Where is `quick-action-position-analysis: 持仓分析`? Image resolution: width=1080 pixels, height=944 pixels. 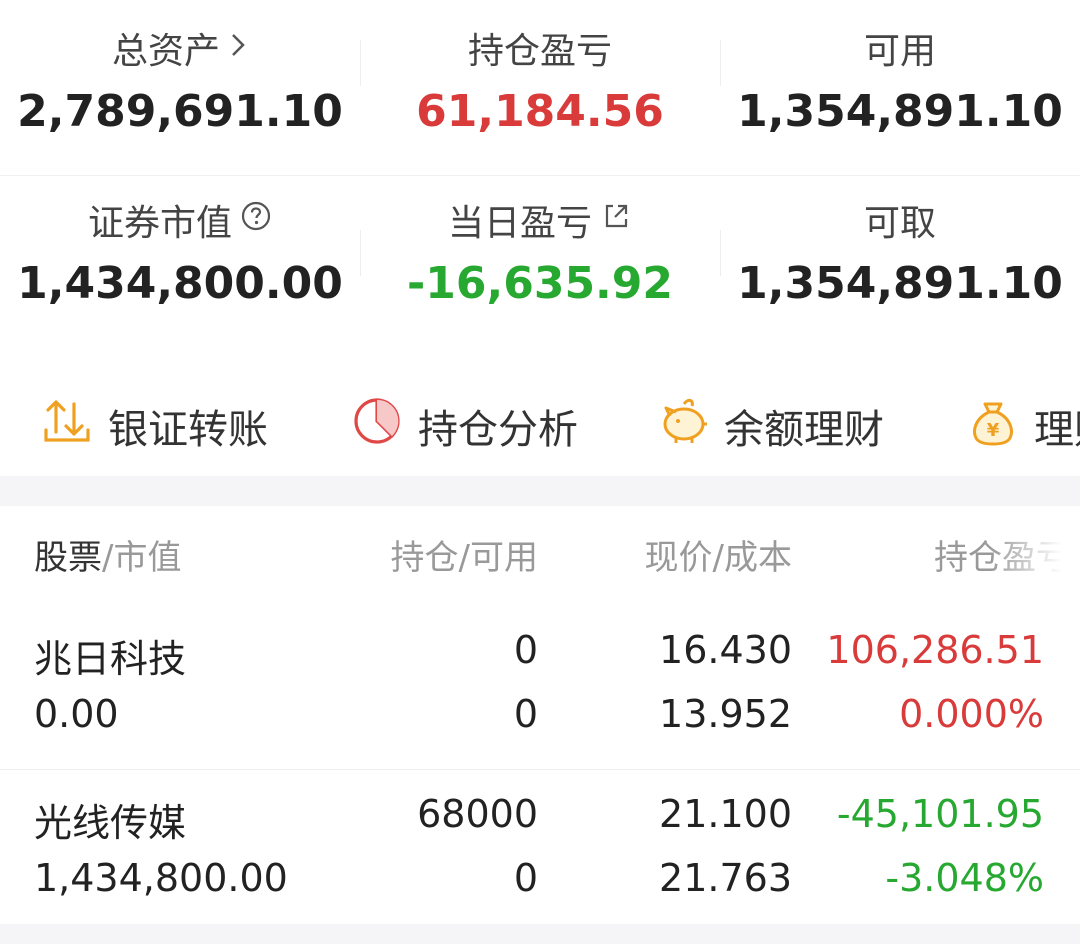
quick-action-position-analysis: 持仓分析 is located at coordinates (464, 426).